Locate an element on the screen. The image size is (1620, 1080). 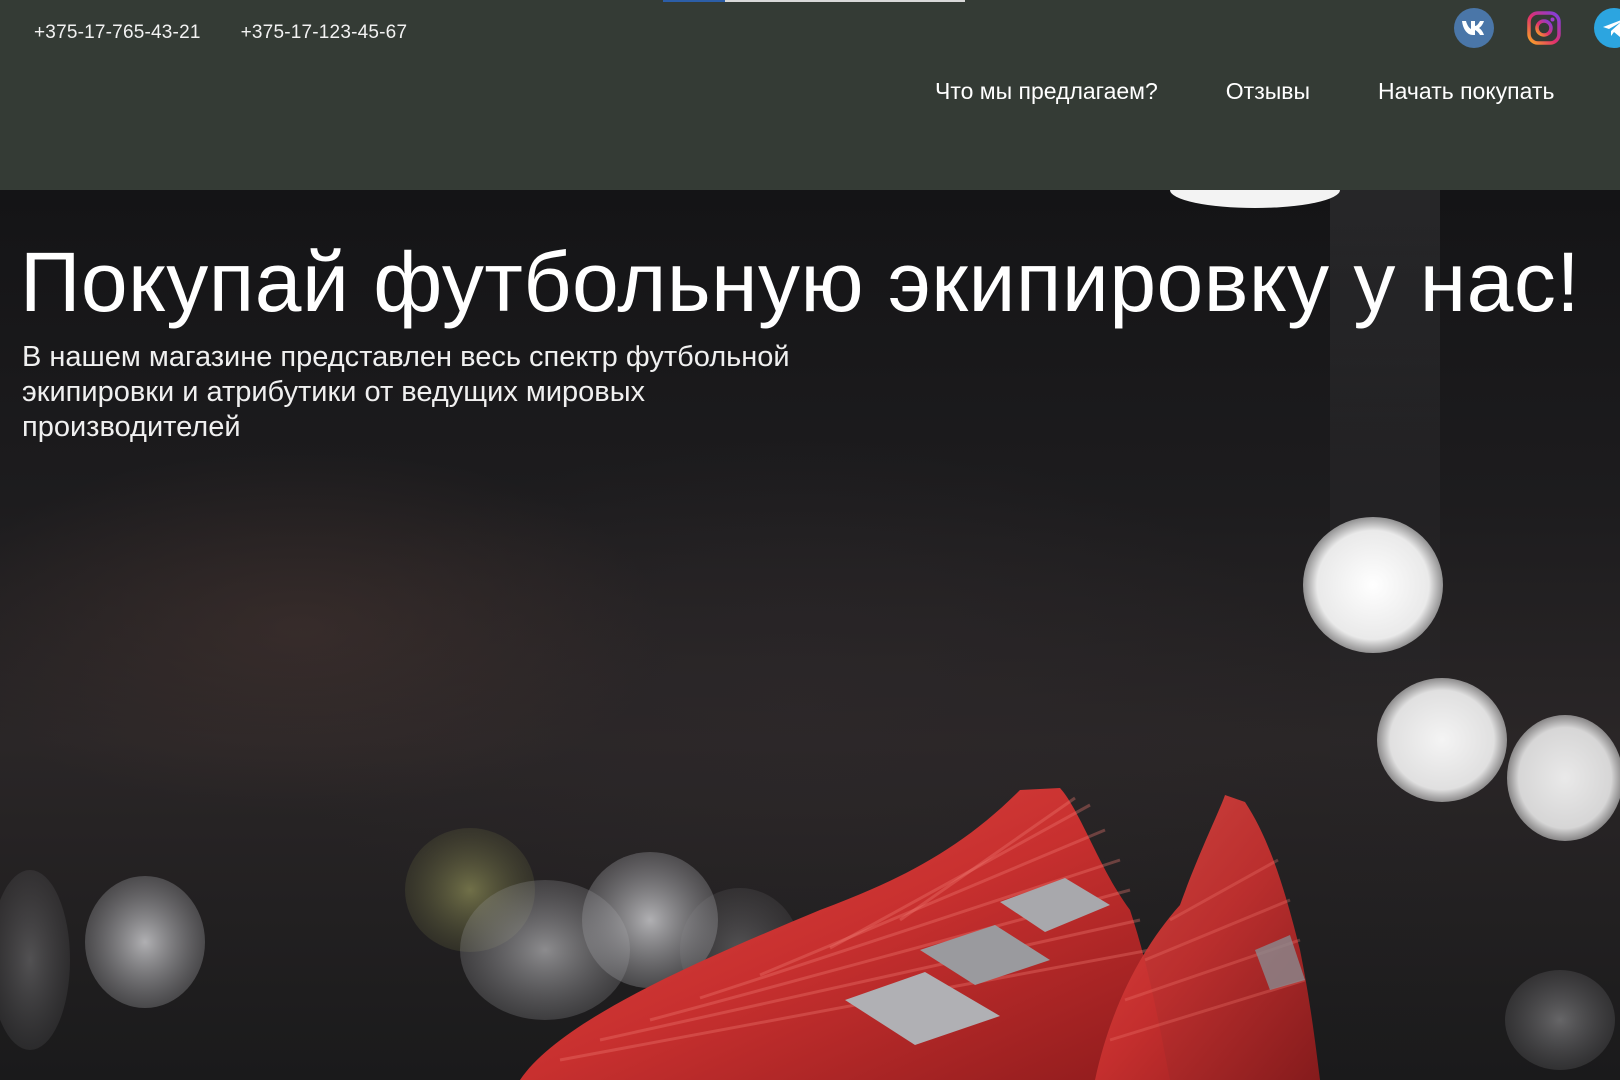
phone-link-2: +375-17-123-45-67 is located at coordinates (324, 33).